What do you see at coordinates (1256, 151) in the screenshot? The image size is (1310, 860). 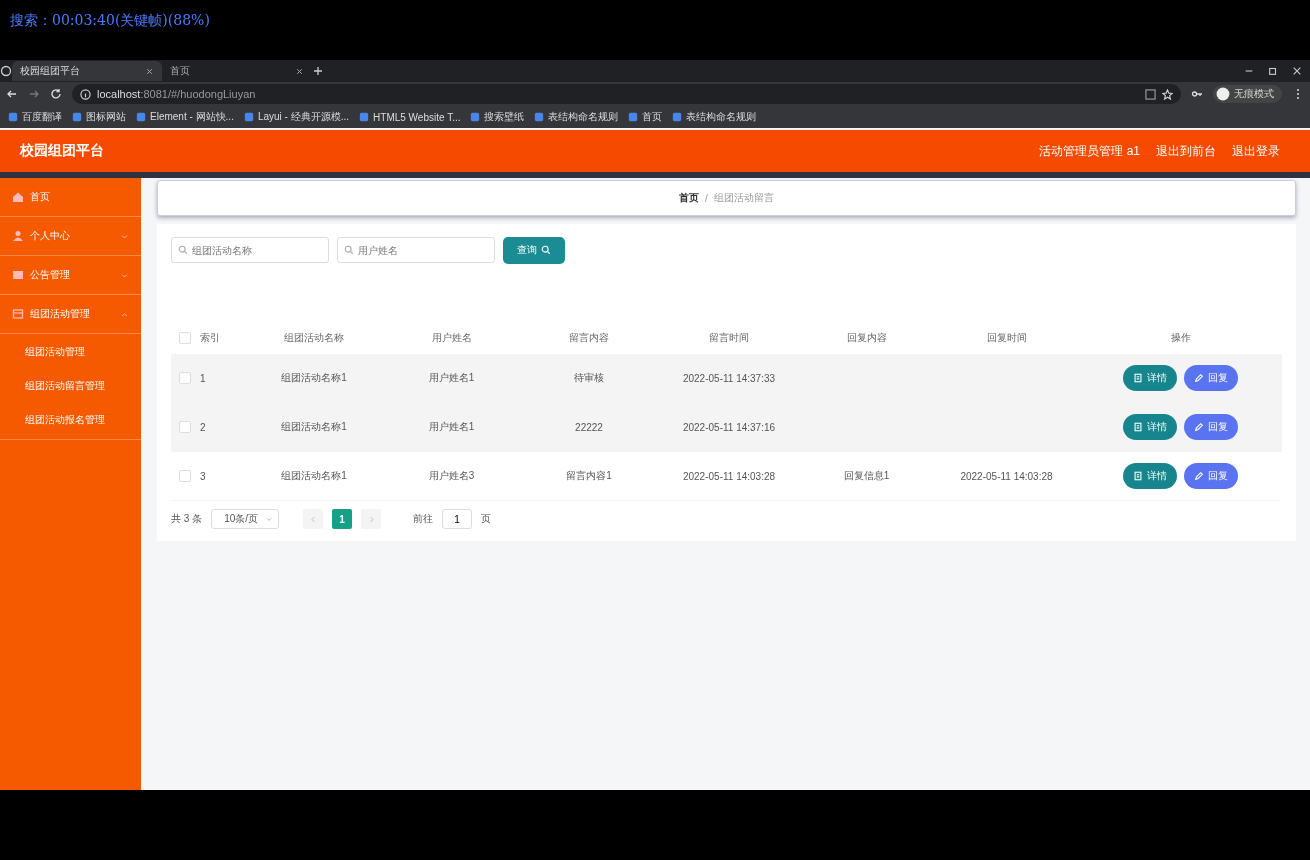 I see `header-link: 退出登录` at bounding box center [1256, 151].